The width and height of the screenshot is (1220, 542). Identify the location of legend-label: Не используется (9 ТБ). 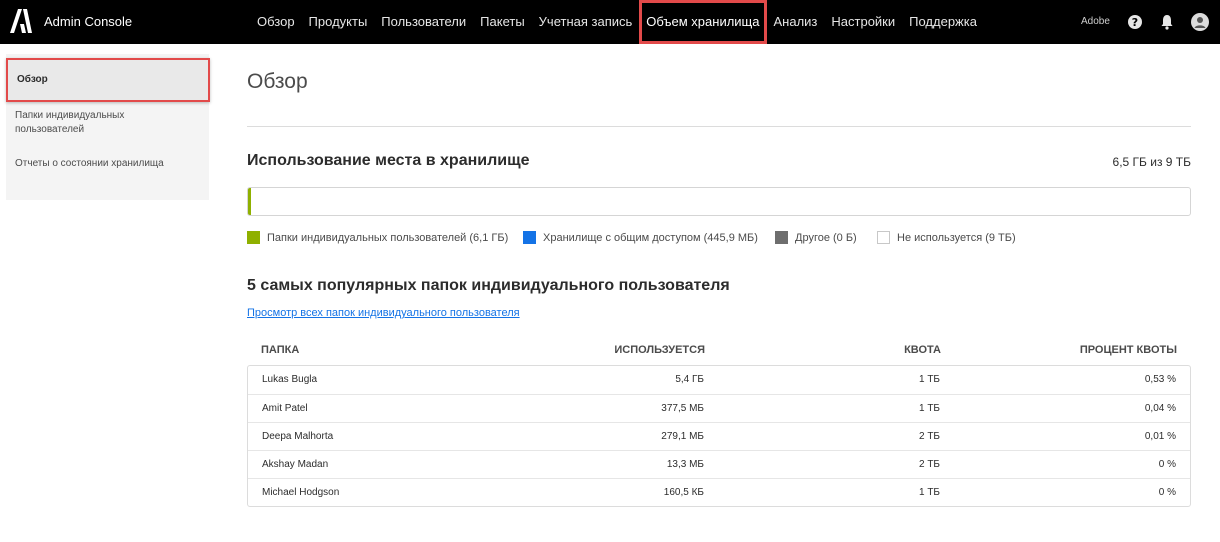
(956, 237).